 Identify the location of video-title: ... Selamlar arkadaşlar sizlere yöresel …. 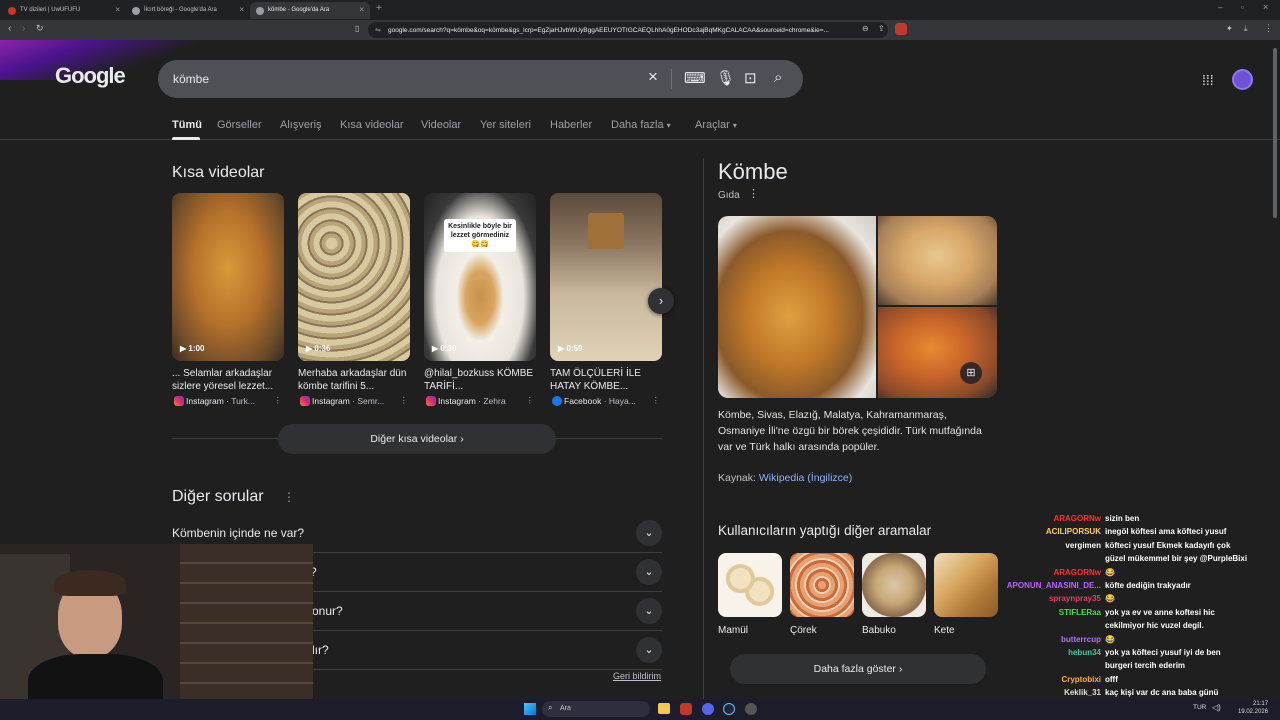
(228, 380).